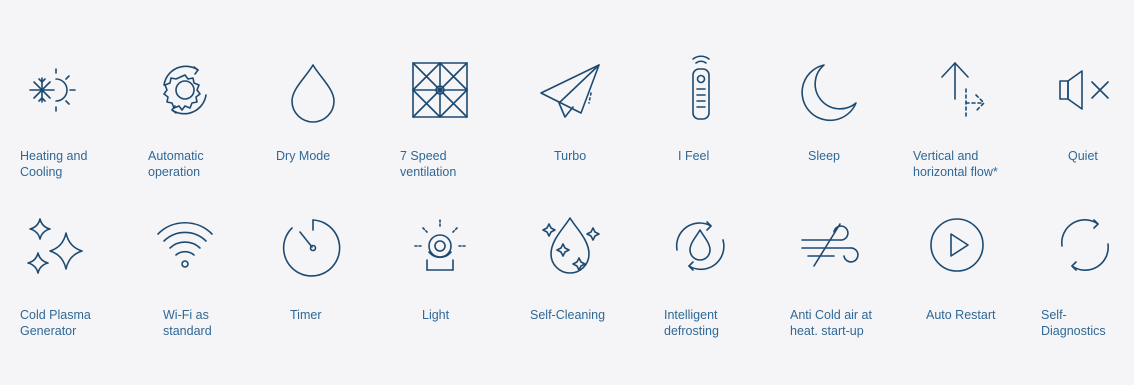  I want to click on pinwheel-icon, so click(440, 90).